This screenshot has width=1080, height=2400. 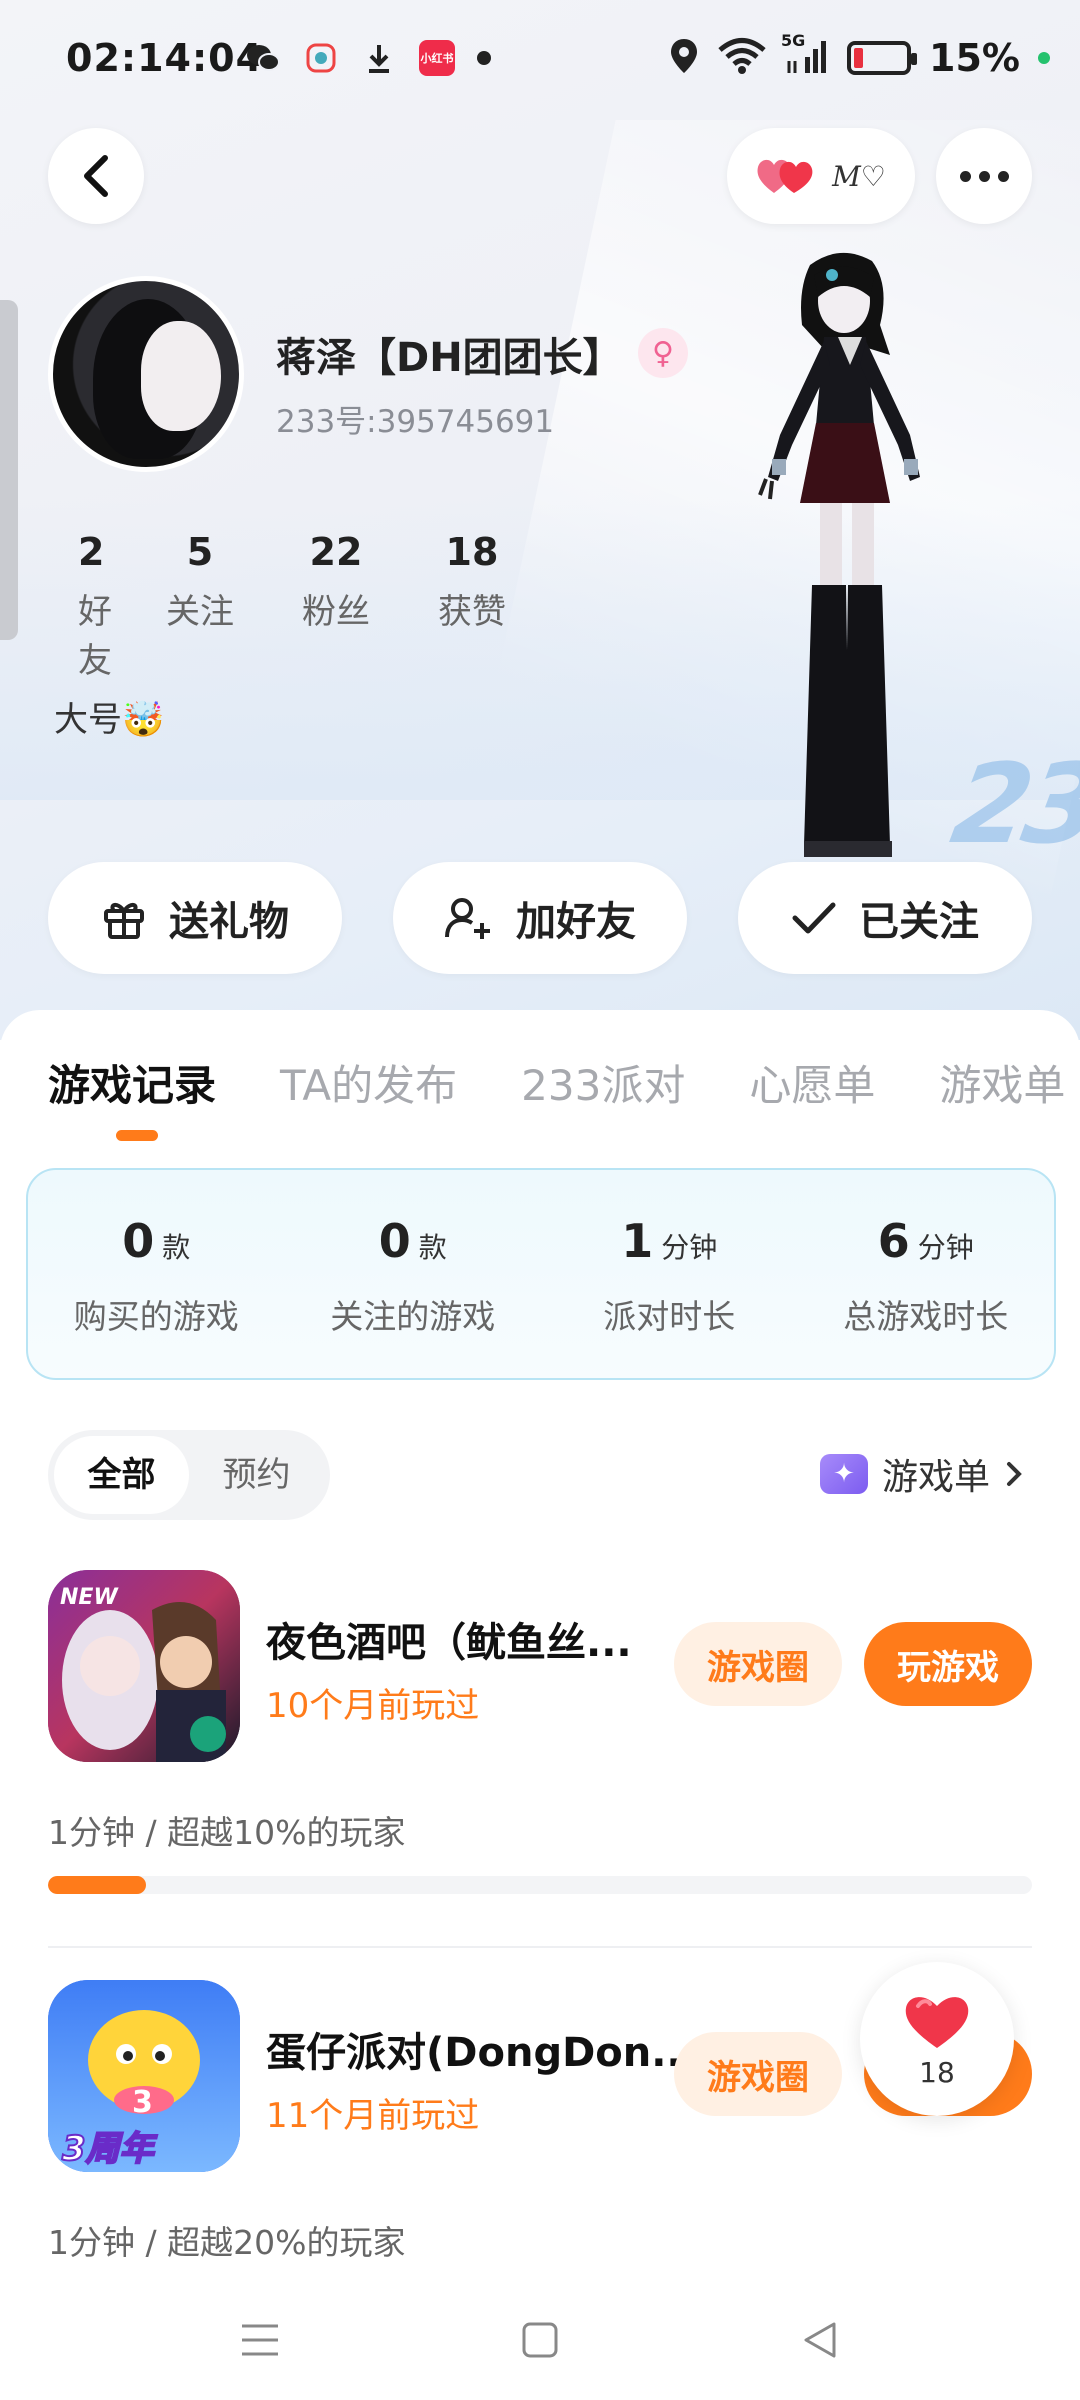 I want to click on following-button: 已关注, so click(x=885, y=918).